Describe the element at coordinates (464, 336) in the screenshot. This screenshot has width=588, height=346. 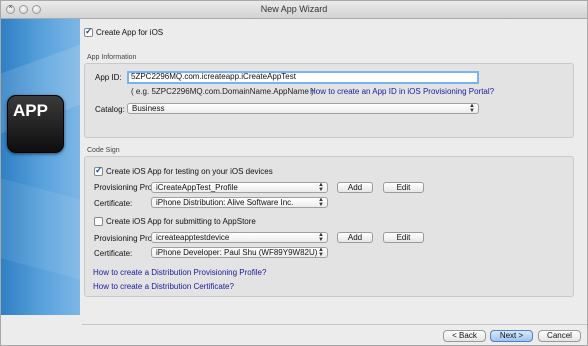
I see `back-button: < Back` at that location.